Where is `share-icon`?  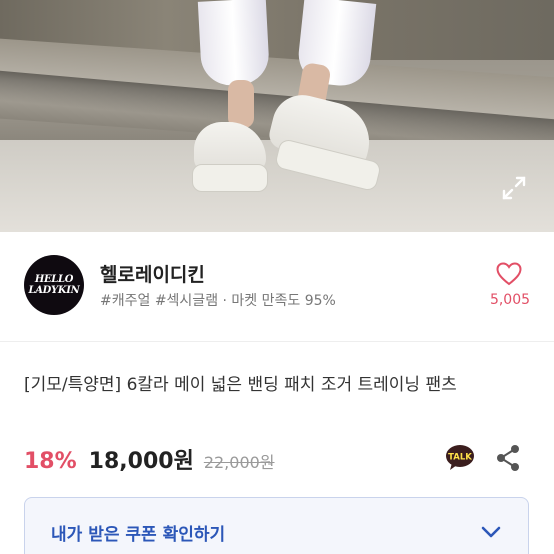
share-icon is located at coordinates (508, 458).